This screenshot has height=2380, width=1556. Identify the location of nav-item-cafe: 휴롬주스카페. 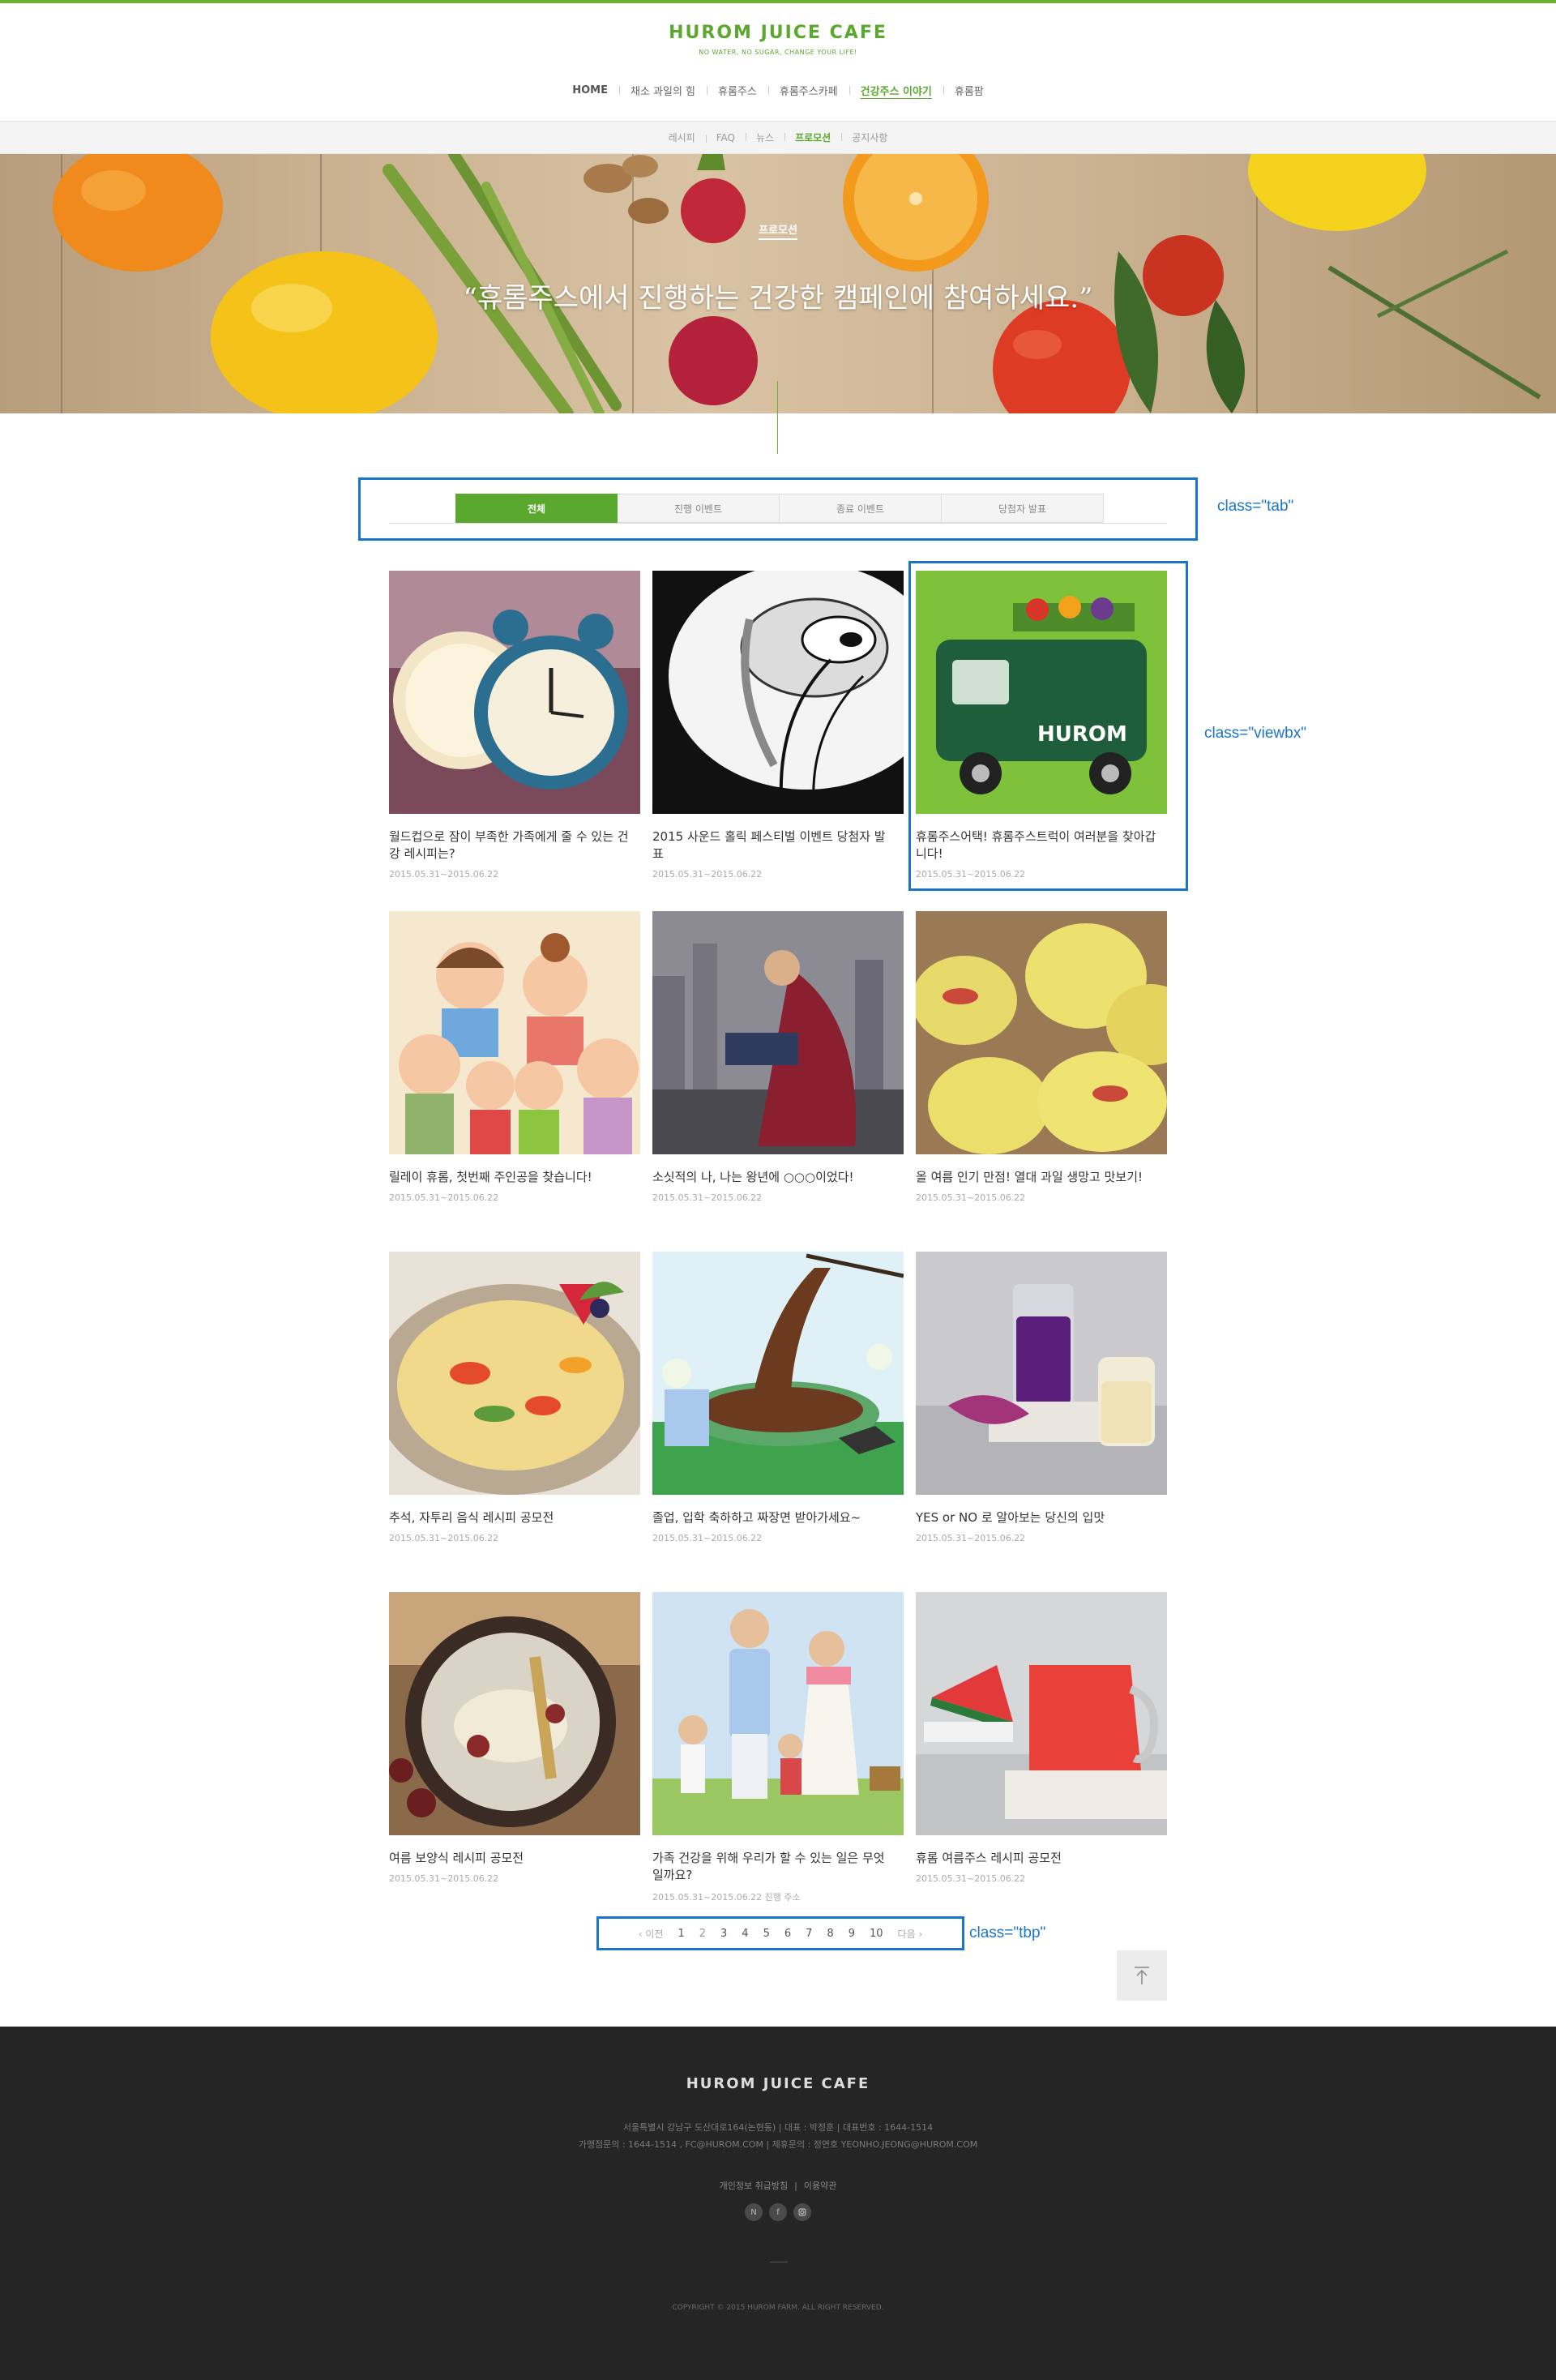
(808, 91).